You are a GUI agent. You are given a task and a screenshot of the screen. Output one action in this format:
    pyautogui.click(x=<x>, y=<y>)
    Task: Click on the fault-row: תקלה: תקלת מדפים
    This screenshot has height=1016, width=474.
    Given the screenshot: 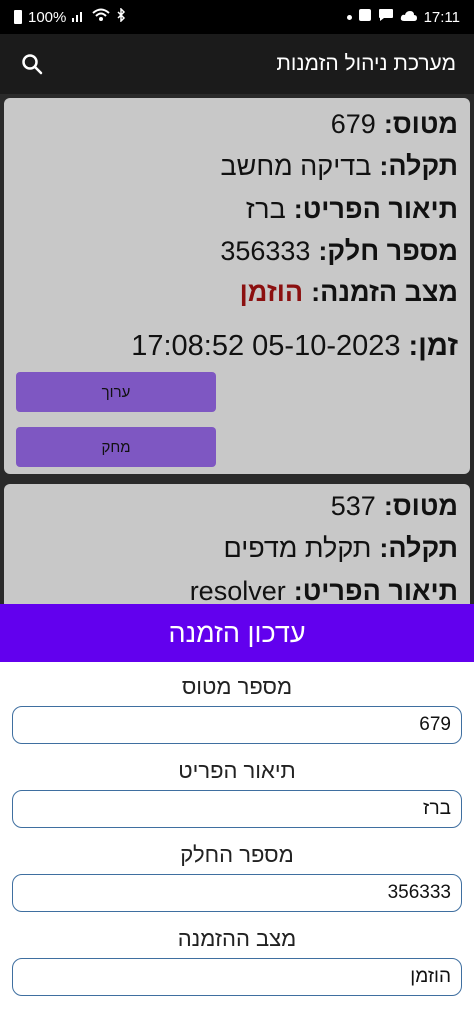 What is the action you would take?
    pyautogui.click(x=340, y=548)
    